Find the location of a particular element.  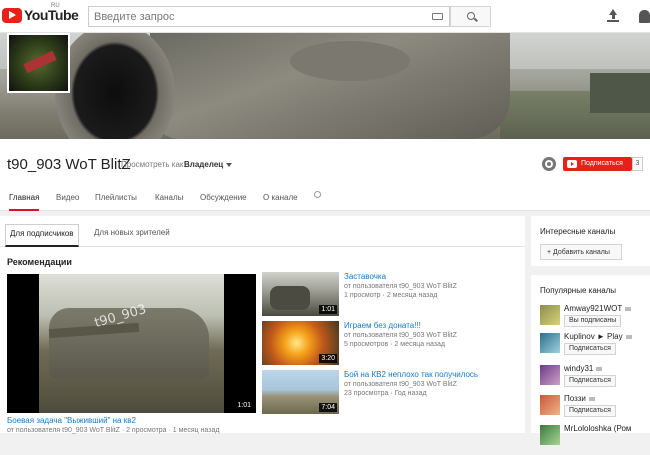

video-views: 23 просмотра is located at coordinates (366, 393).